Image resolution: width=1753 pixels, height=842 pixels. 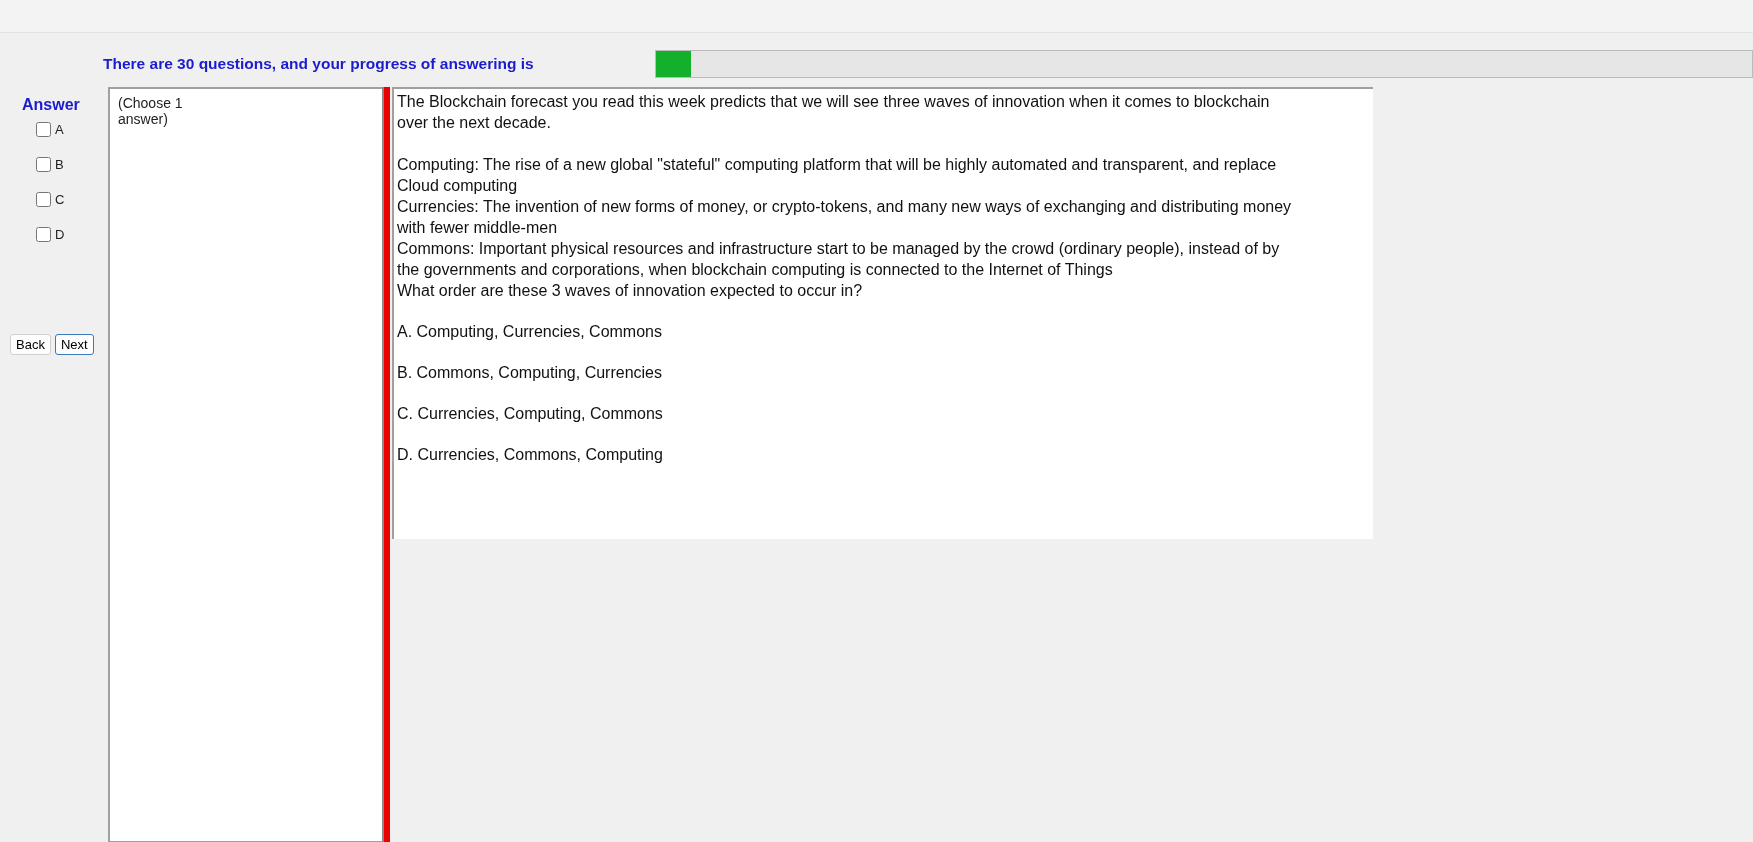 I want to click on choice-label: A, so click(x=59, y=129).